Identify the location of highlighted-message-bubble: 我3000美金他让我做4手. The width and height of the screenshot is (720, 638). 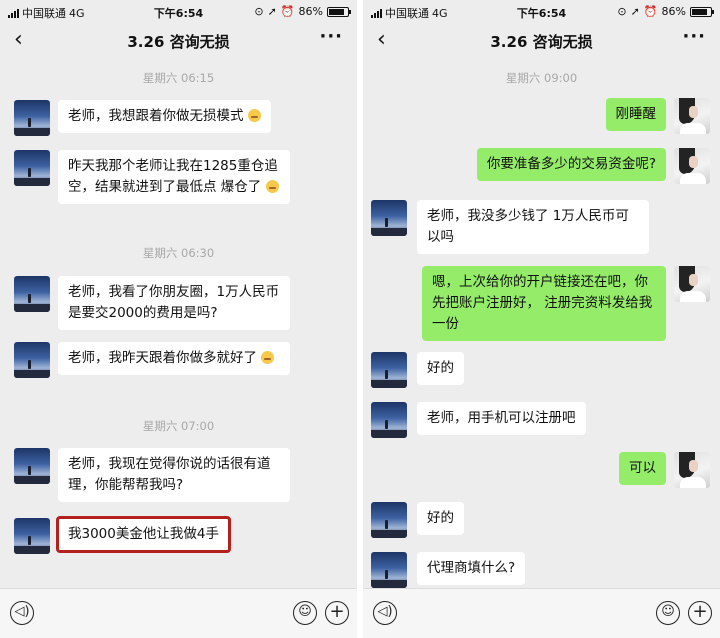
(143, 534).